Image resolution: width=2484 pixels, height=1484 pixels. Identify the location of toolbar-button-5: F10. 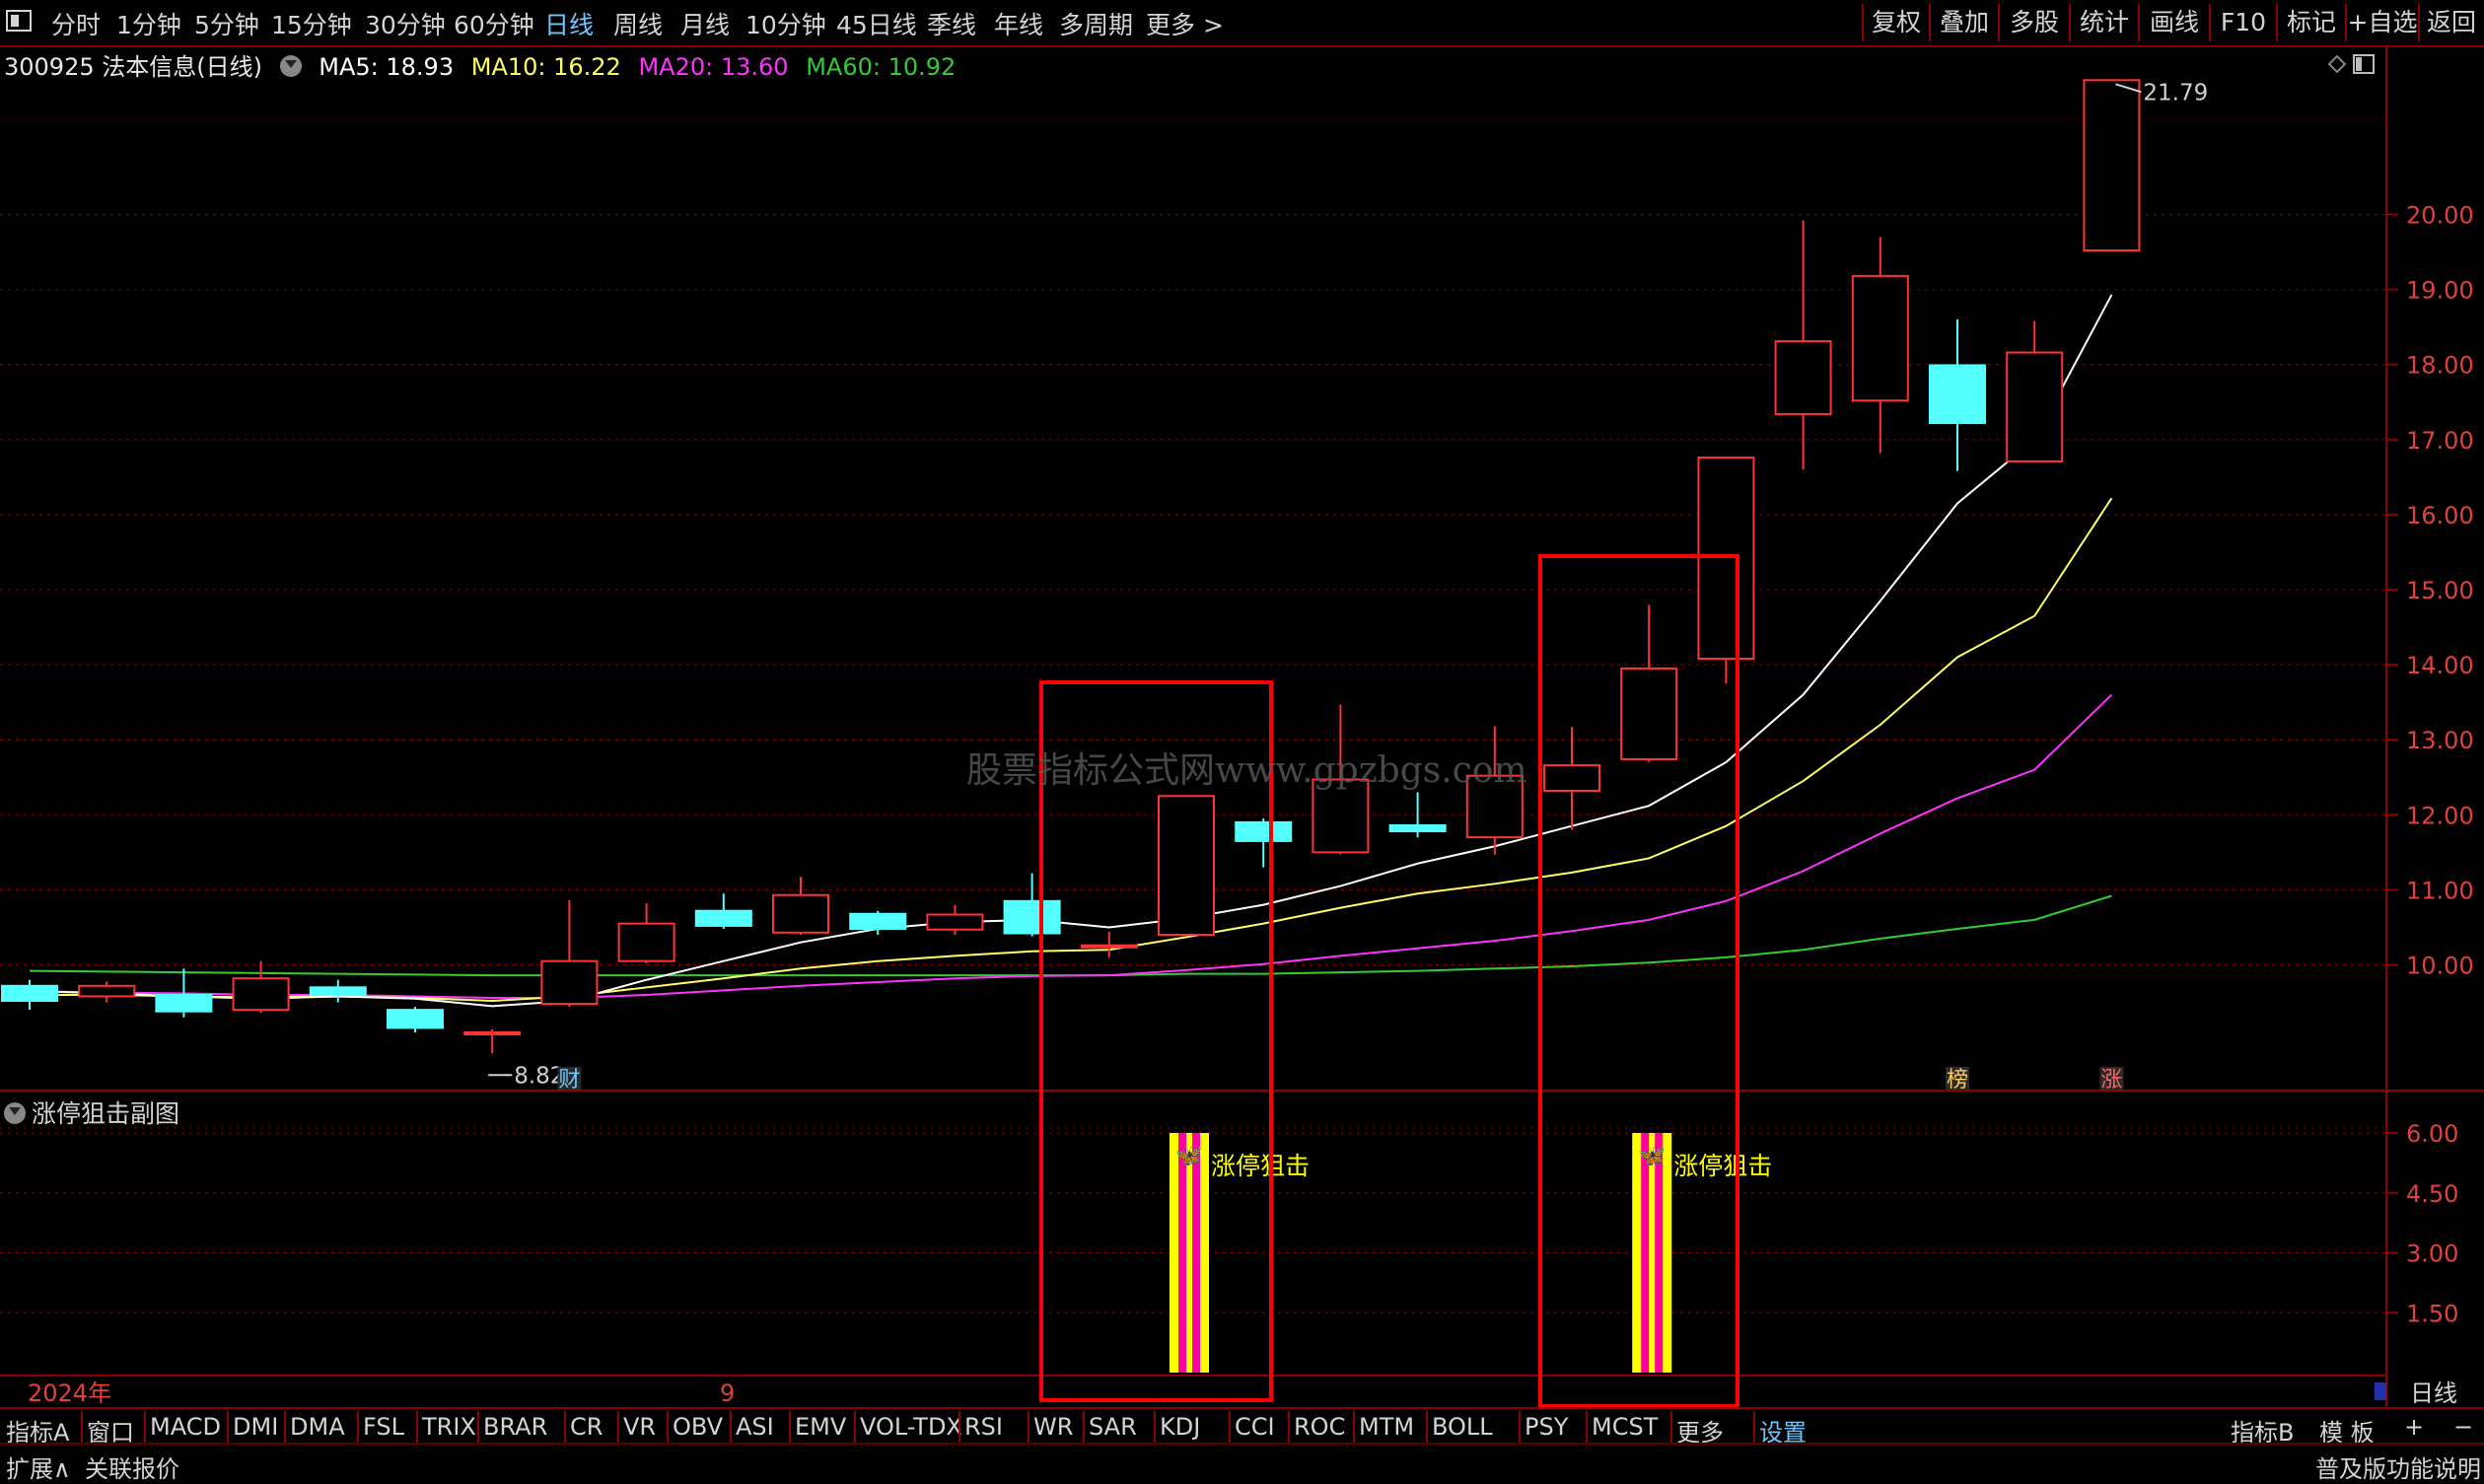
(2242, 22).